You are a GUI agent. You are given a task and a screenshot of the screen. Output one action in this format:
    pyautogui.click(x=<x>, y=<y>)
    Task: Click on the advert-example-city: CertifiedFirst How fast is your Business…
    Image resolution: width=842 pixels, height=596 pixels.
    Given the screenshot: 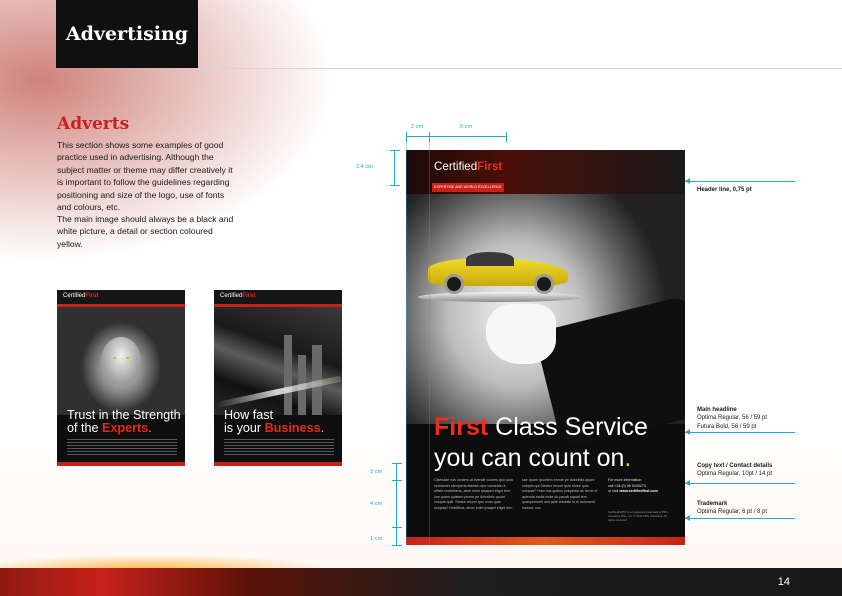 What is the action you would take?
    pyautogui.click(x=278, y=378)
    